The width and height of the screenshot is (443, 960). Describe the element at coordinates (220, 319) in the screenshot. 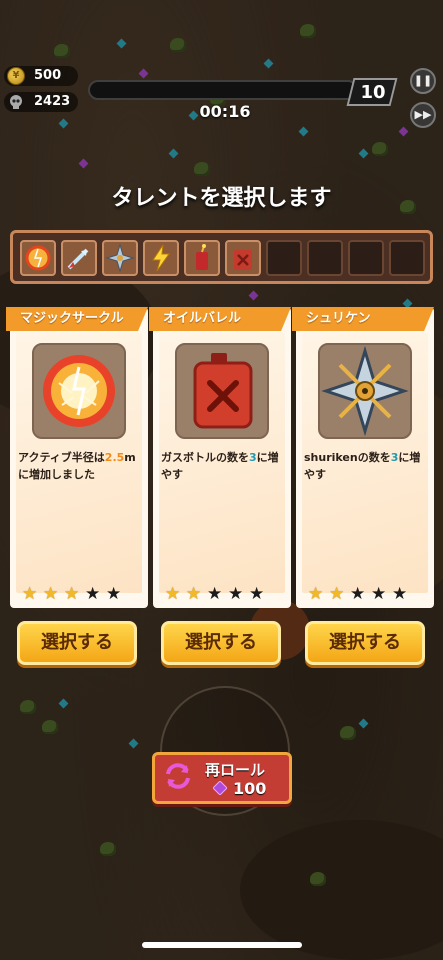

I see `card-title: オイルバレル` at that location.